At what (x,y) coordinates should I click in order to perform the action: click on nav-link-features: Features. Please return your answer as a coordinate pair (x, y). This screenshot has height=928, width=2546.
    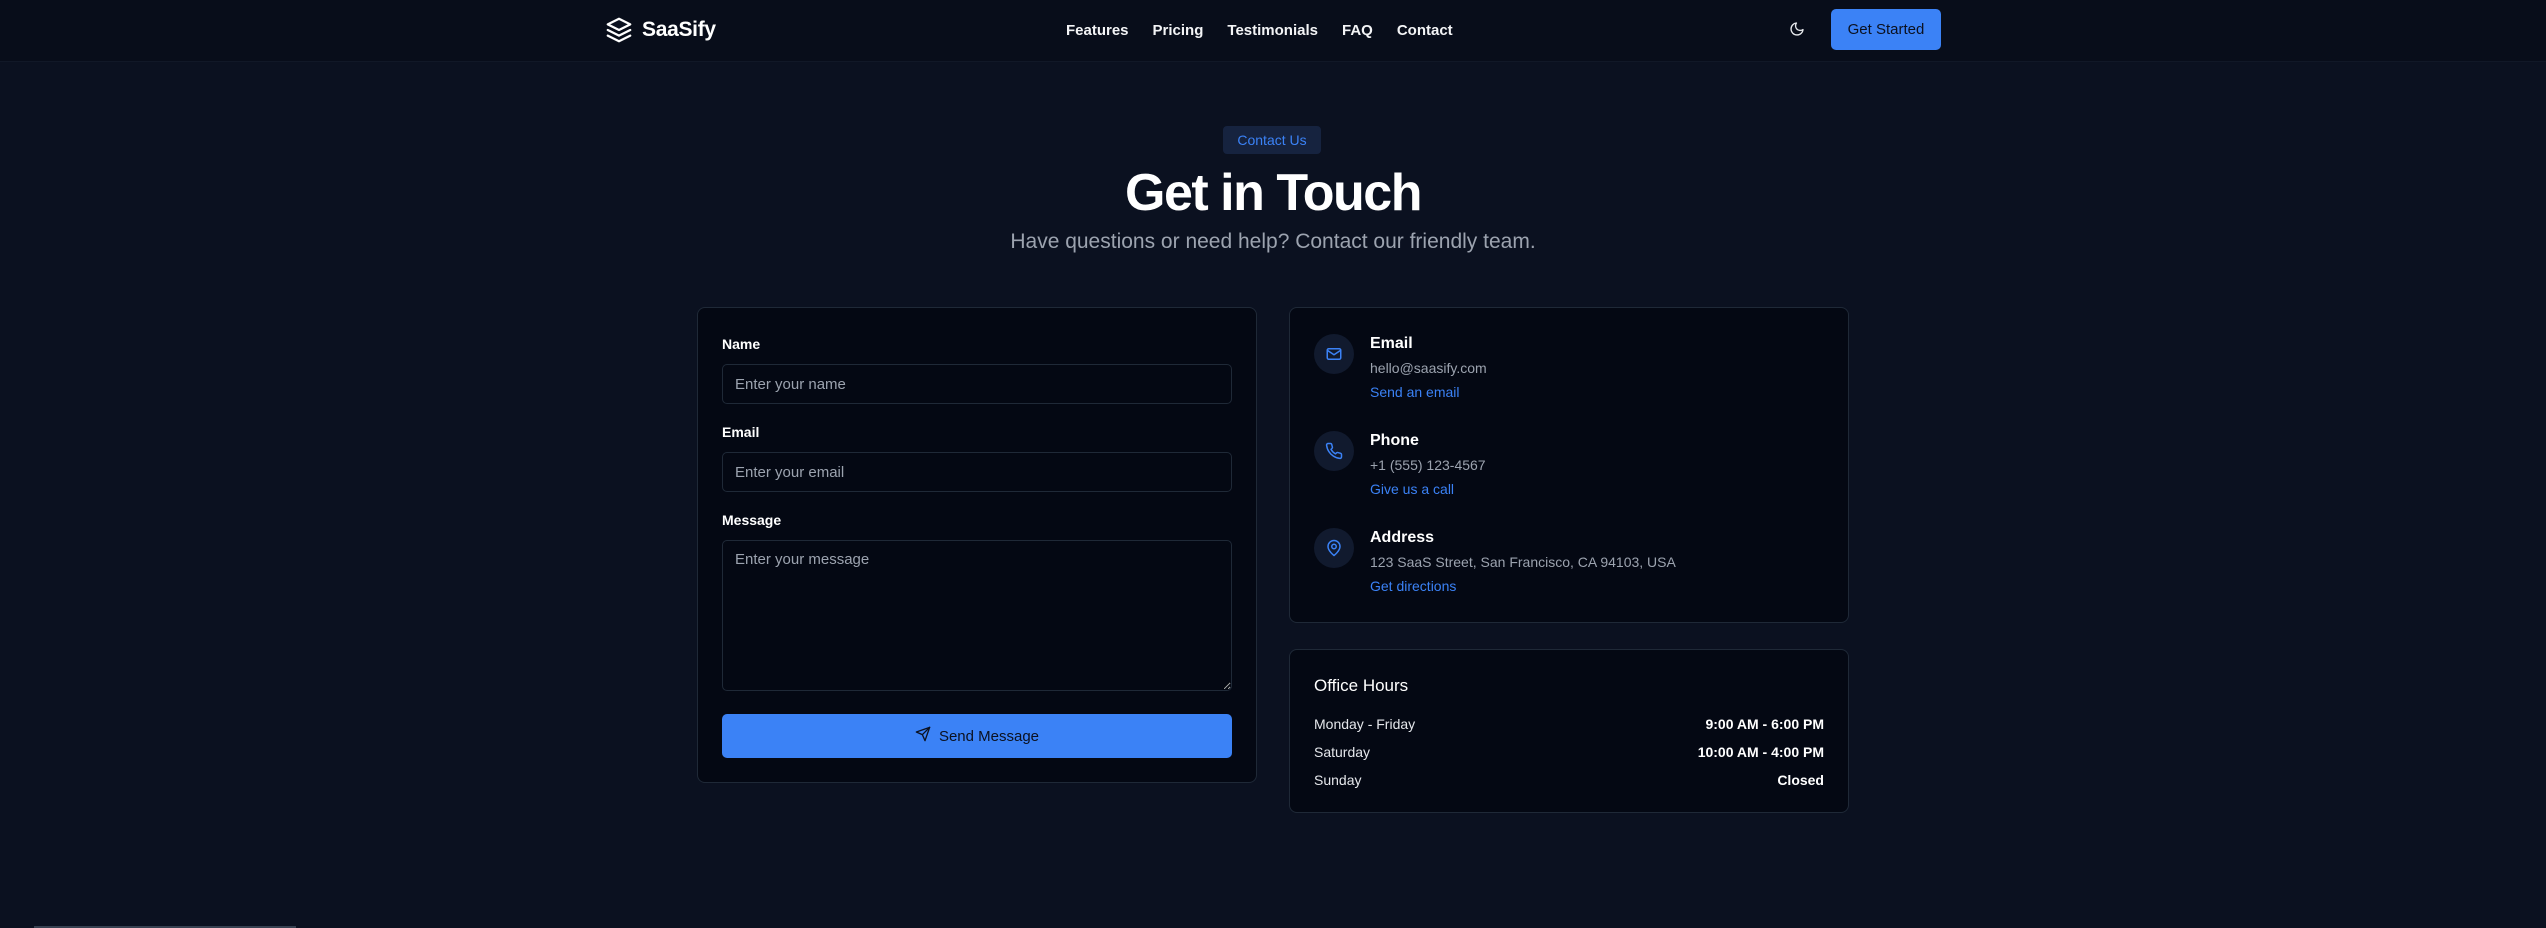
    Looking at the image, I should click on (1097, 31).